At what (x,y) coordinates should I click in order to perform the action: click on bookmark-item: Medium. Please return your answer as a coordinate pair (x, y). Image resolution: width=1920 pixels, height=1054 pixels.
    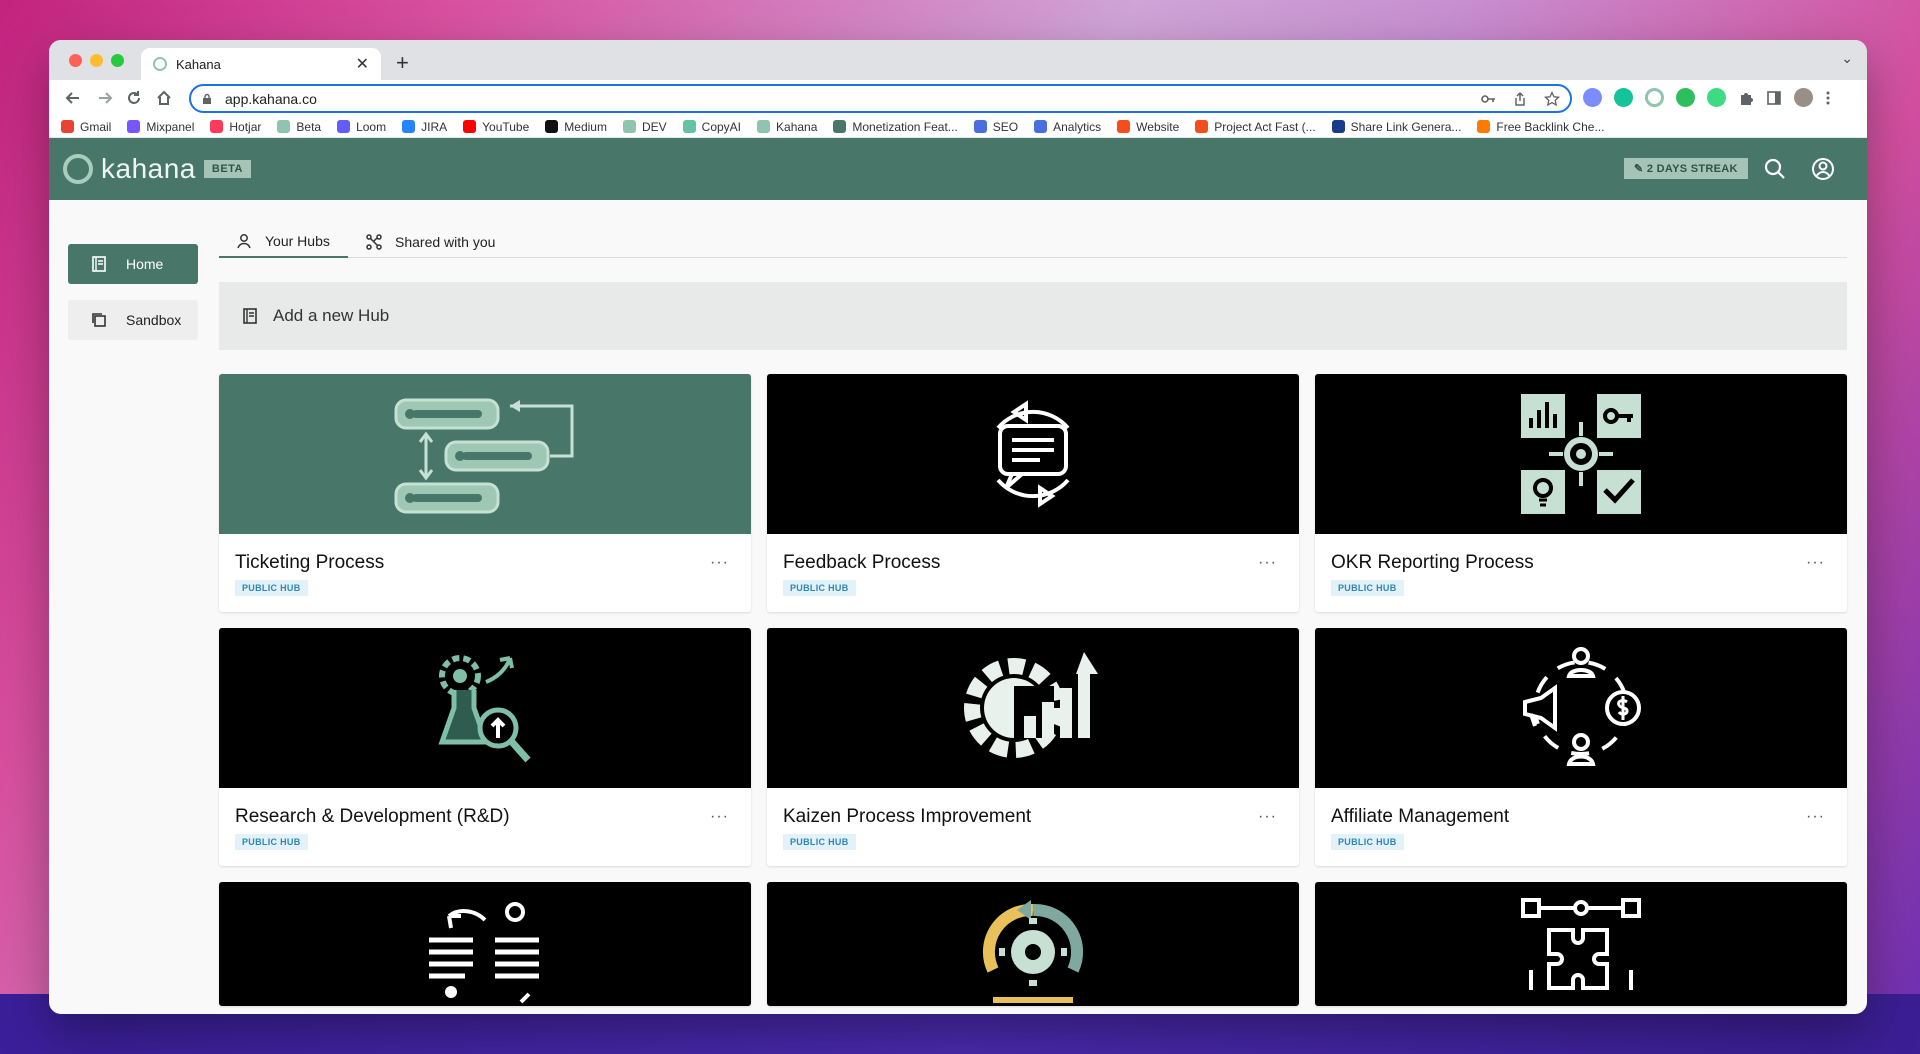
    Looking at the image, I should click on (576, 127).